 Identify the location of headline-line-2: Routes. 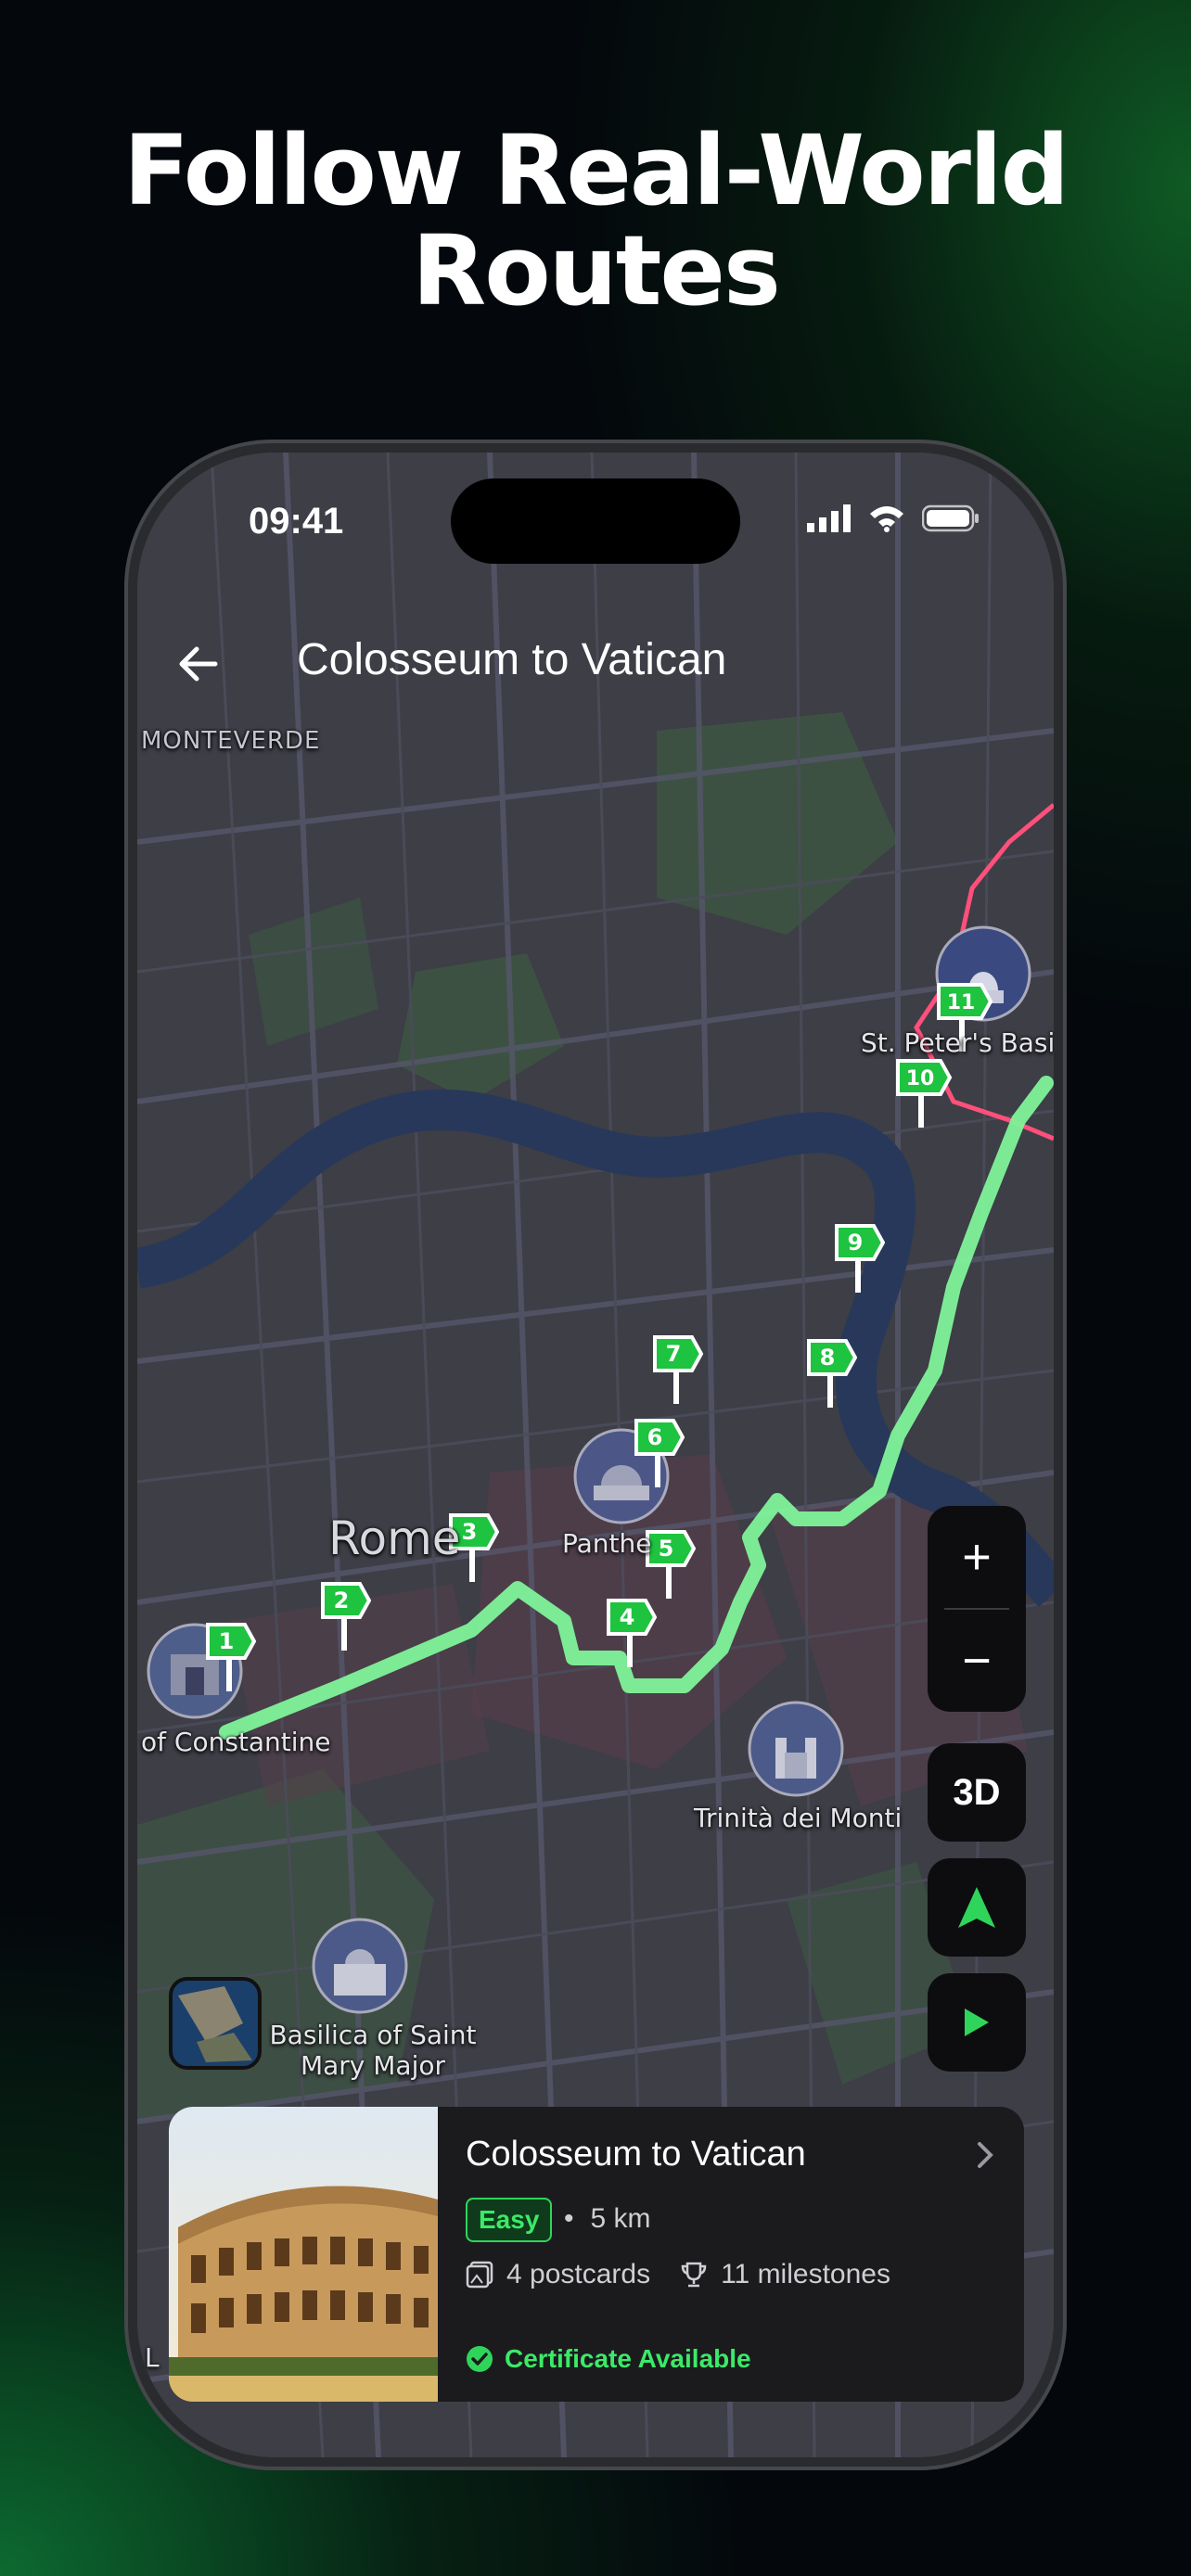
(597, 271).